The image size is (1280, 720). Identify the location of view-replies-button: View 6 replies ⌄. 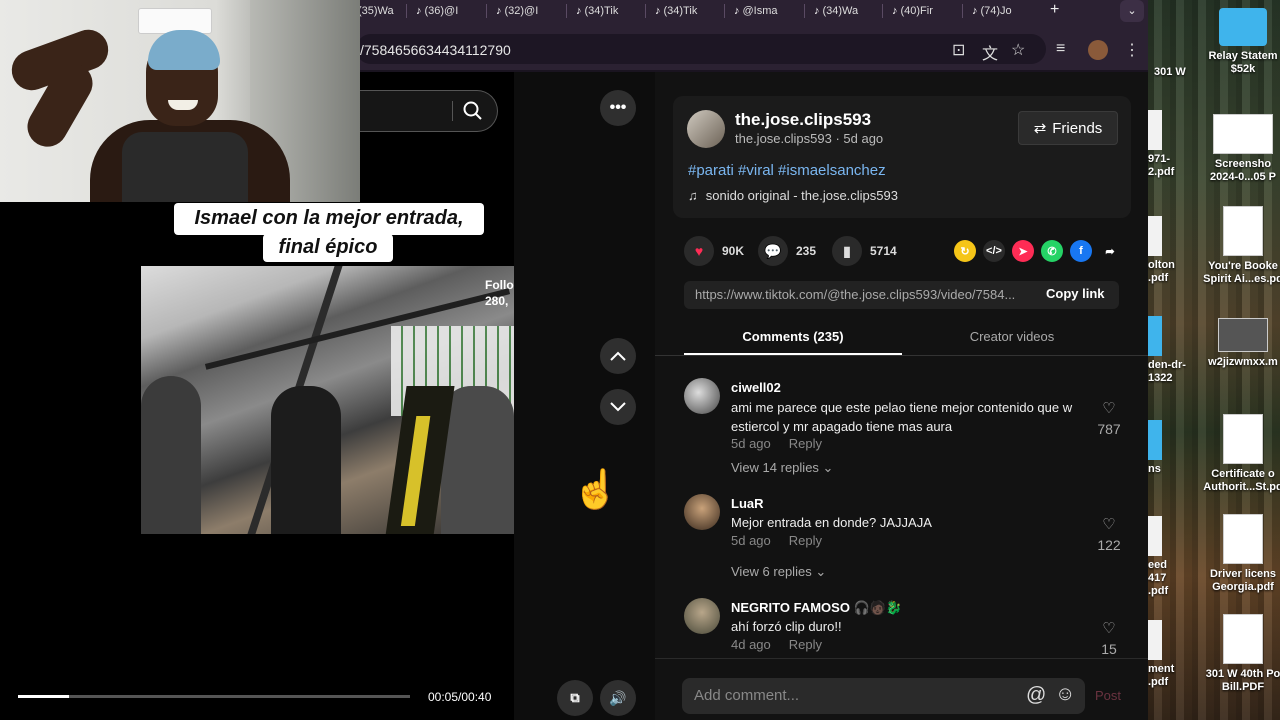
(778, 572).